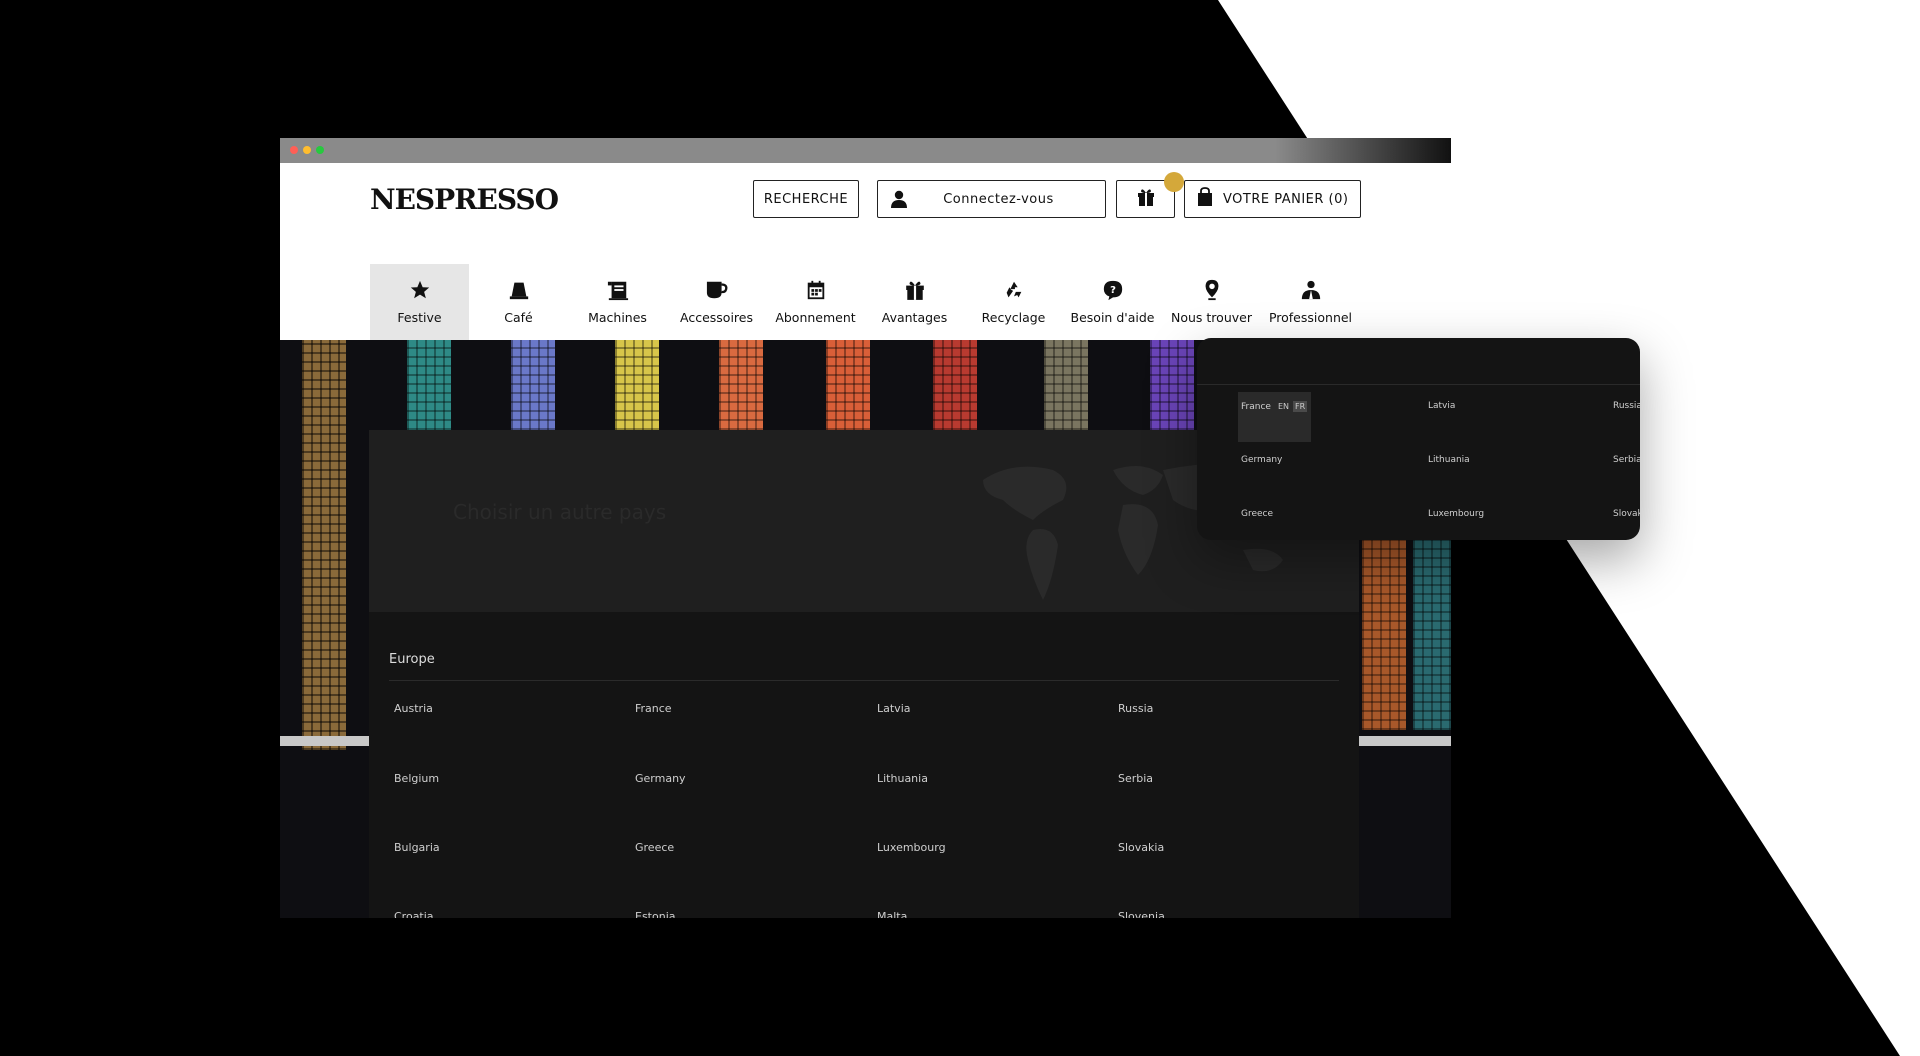 This screenshot has height=1056, width=1920. Describe the element at coordinates (865, 150) in the screenshot. I see `browser-title-bar` at that location.